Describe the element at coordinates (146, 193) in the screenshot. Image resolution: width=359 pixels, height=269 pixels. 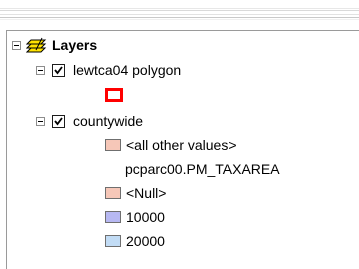
I see `legend-label: <Null>` at that location.